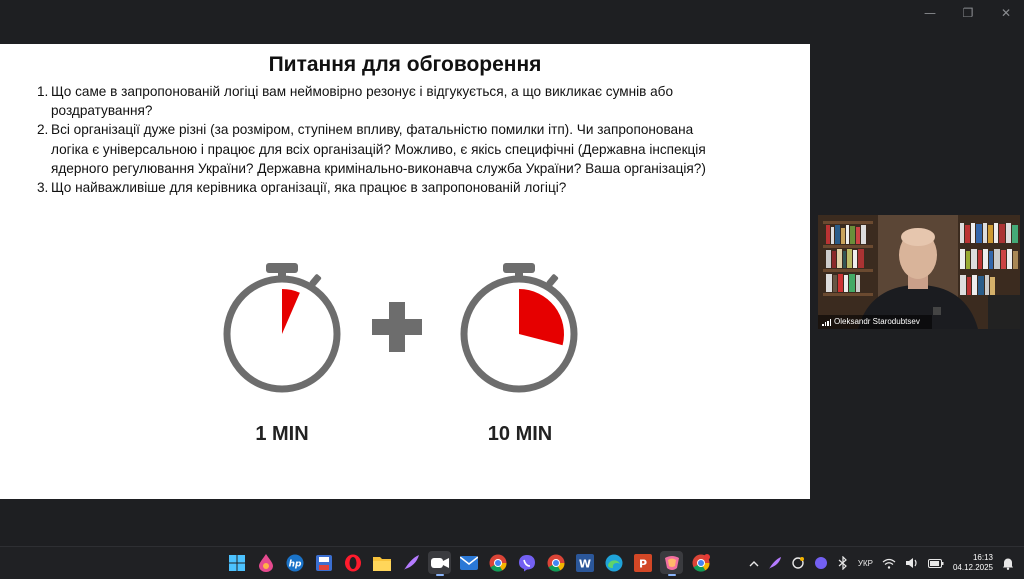  What do you see at coordinates (405, 64) in the screenshot?
I see `slide-title: Питання для обговорення` at bounding box center [405, 64].